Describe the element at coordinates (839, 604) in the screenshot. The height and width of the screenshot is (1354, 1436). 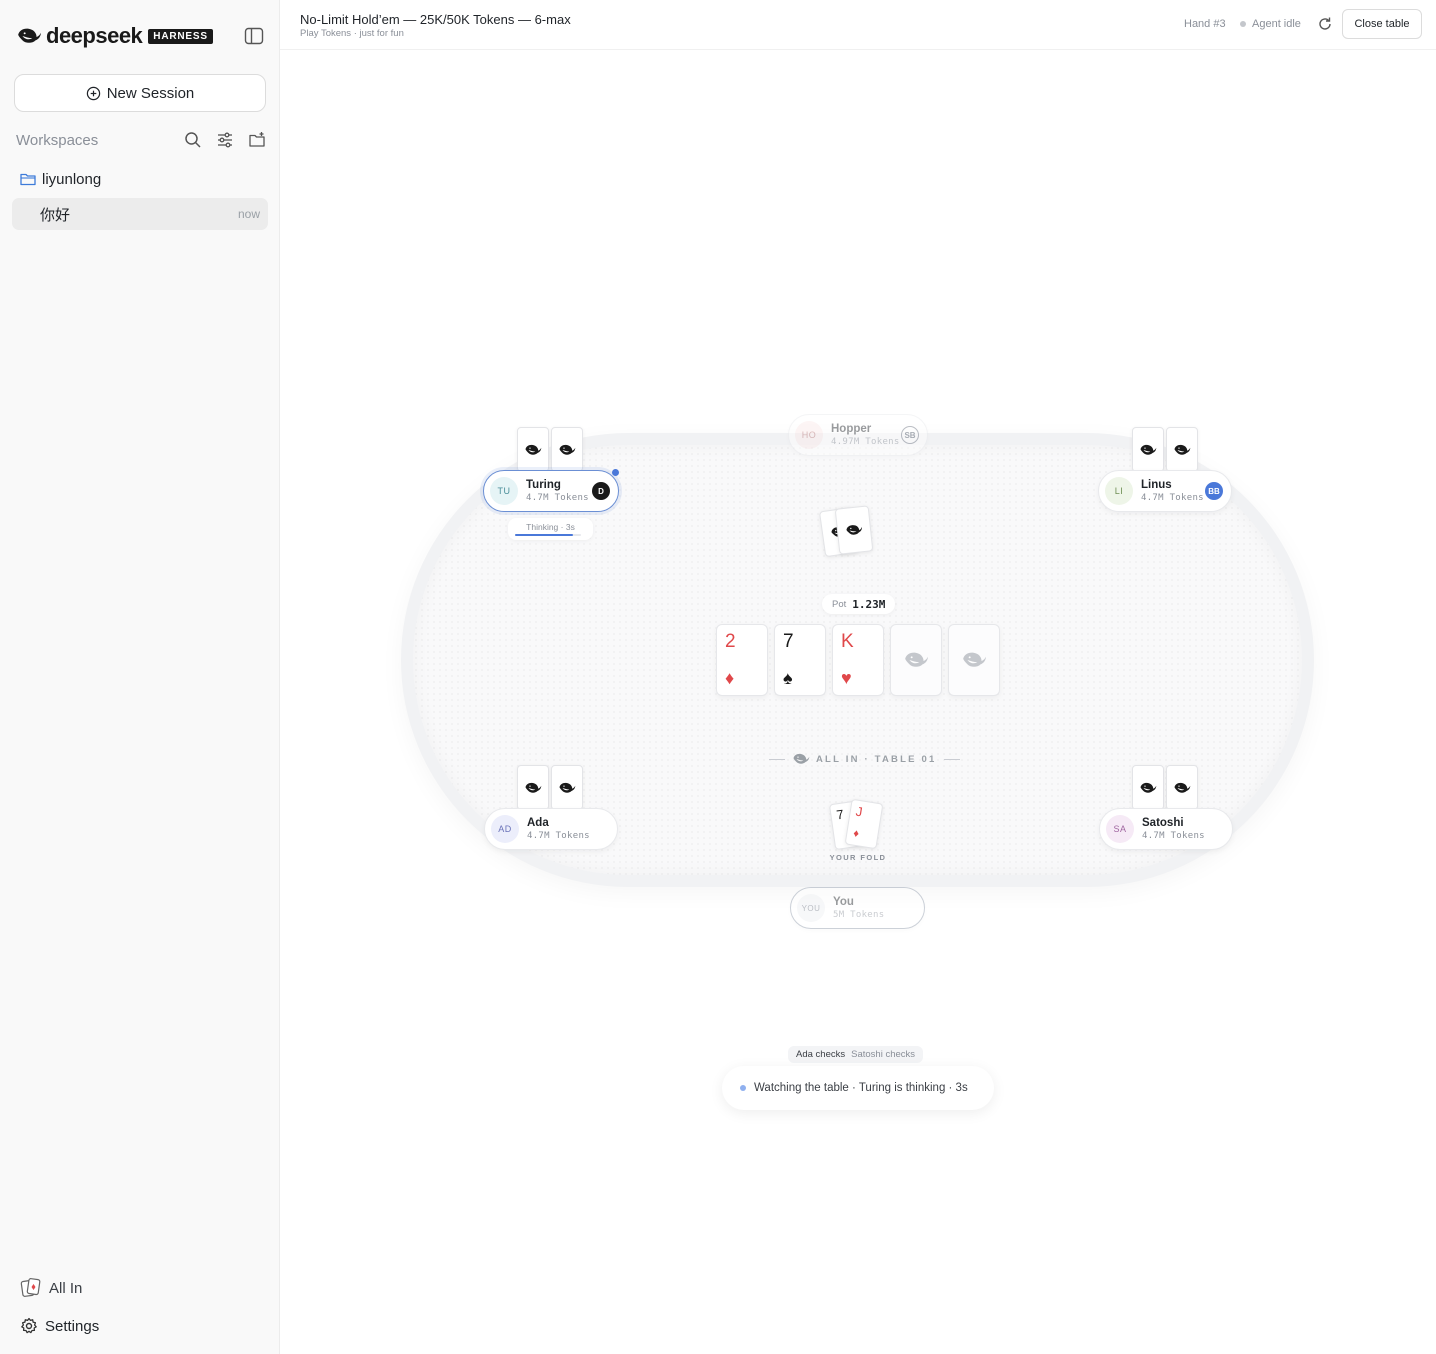
I see `pot-label: Pot` at that location.